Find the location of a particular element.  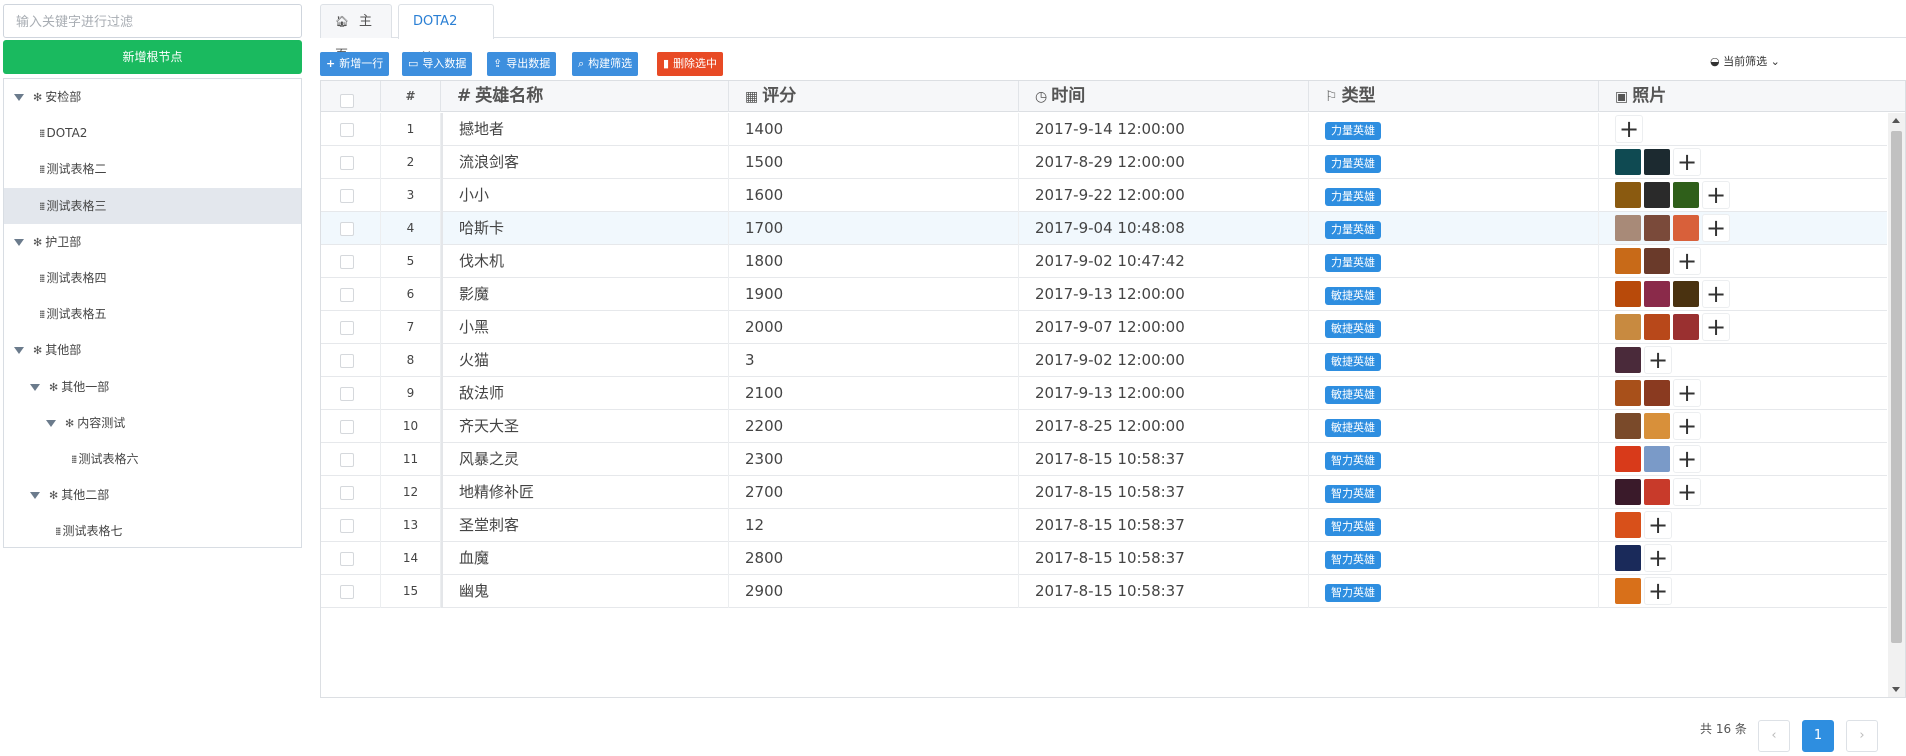

score-cell: 1800 is located at coordinates (874, 261).